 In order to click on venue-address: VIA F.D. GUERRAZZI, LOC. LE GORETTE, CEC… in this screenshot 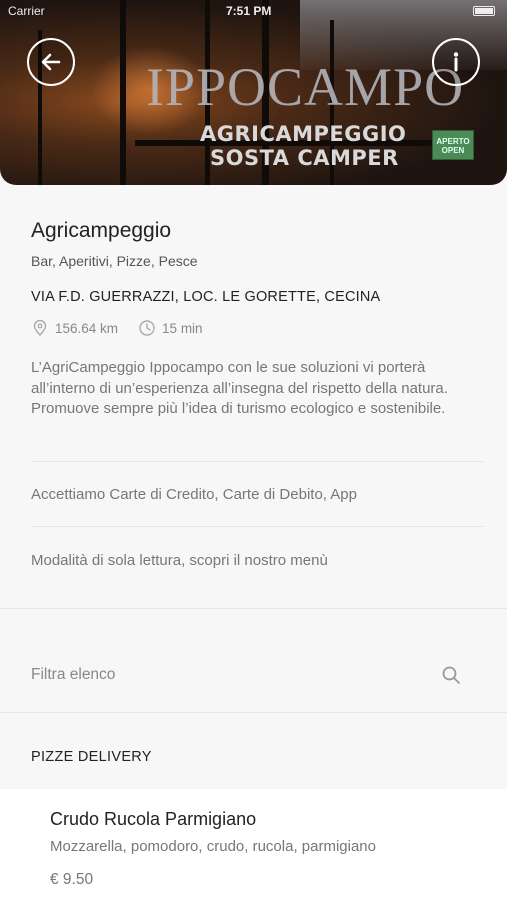, I will do `click(205, 297)`.